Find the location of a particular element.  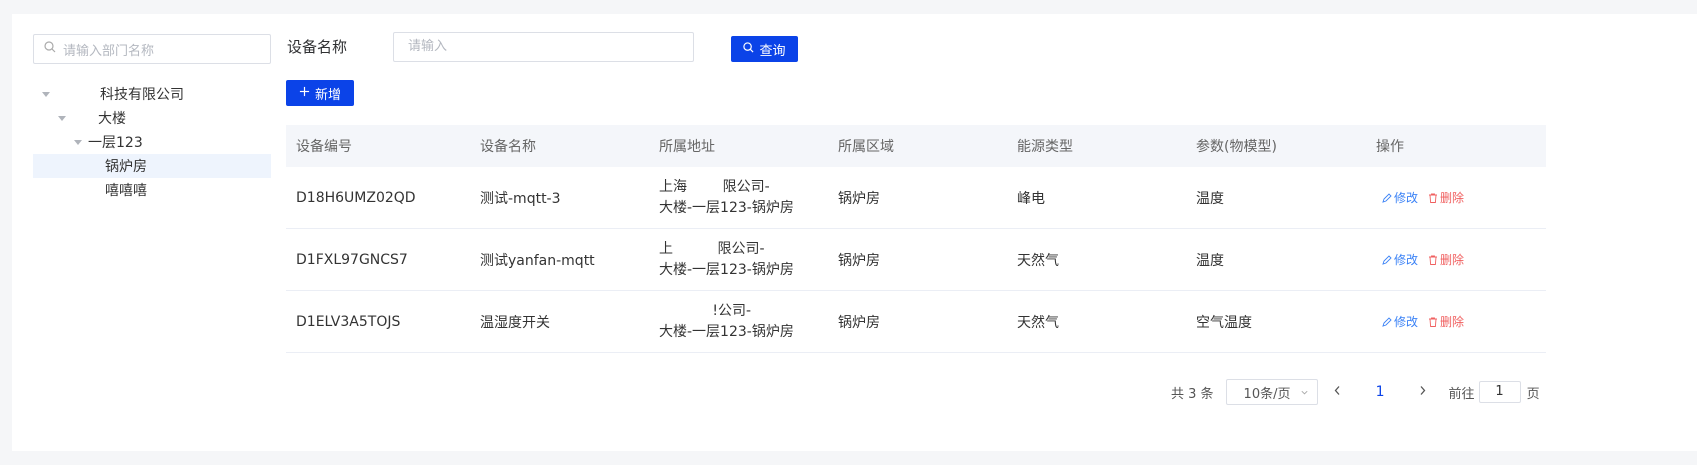

header-params: 参数(物模型) is located at coordinates (1236, 147).